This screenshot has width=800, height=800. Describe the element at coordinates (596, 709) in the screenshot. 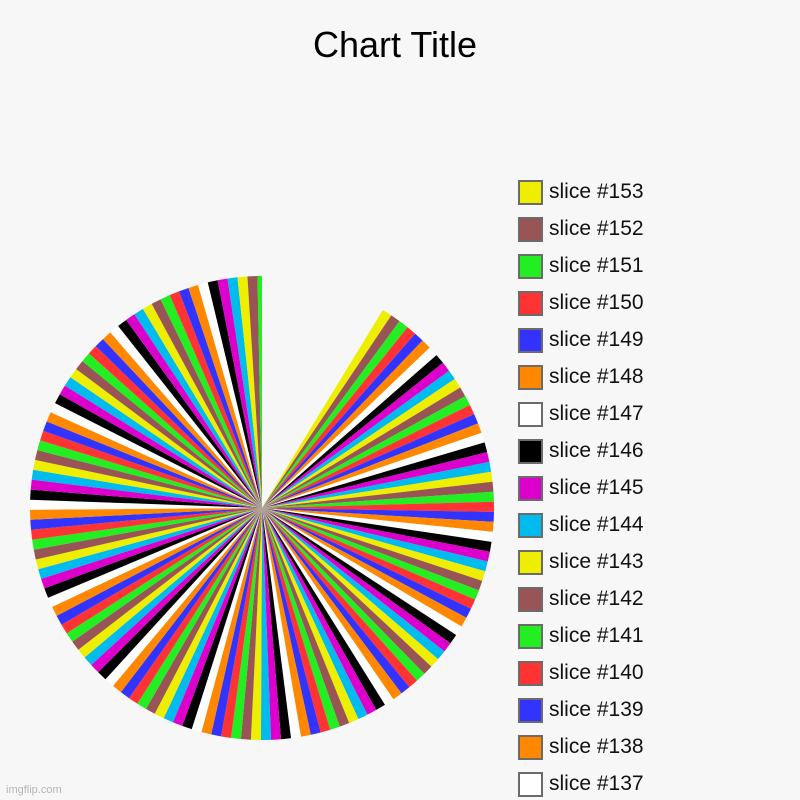

I see `legend-label: slice #139` at that location.